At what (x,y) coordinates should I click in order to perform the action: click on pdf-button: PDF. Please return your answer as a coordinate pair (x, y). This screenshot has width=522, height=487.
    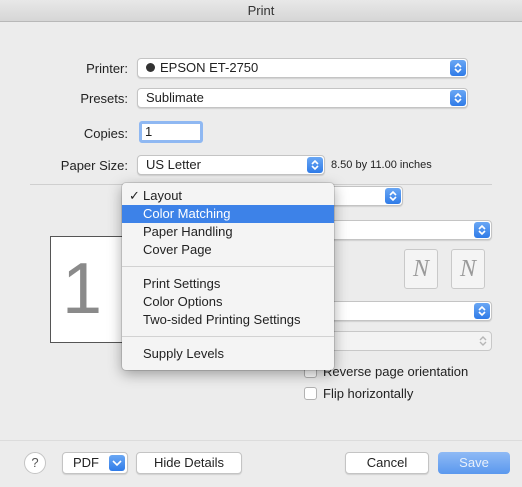
    Looking at the image, I should click on (95, 463).